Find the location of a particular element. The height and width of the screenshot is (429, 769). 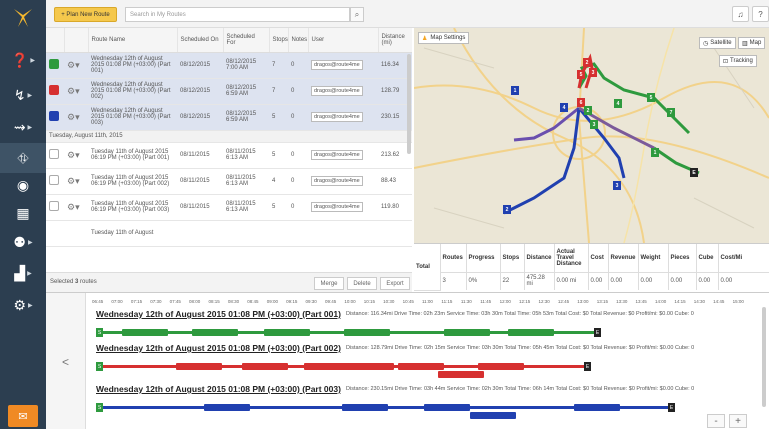

merge-button: Merge is located at coordinates (329, 283).